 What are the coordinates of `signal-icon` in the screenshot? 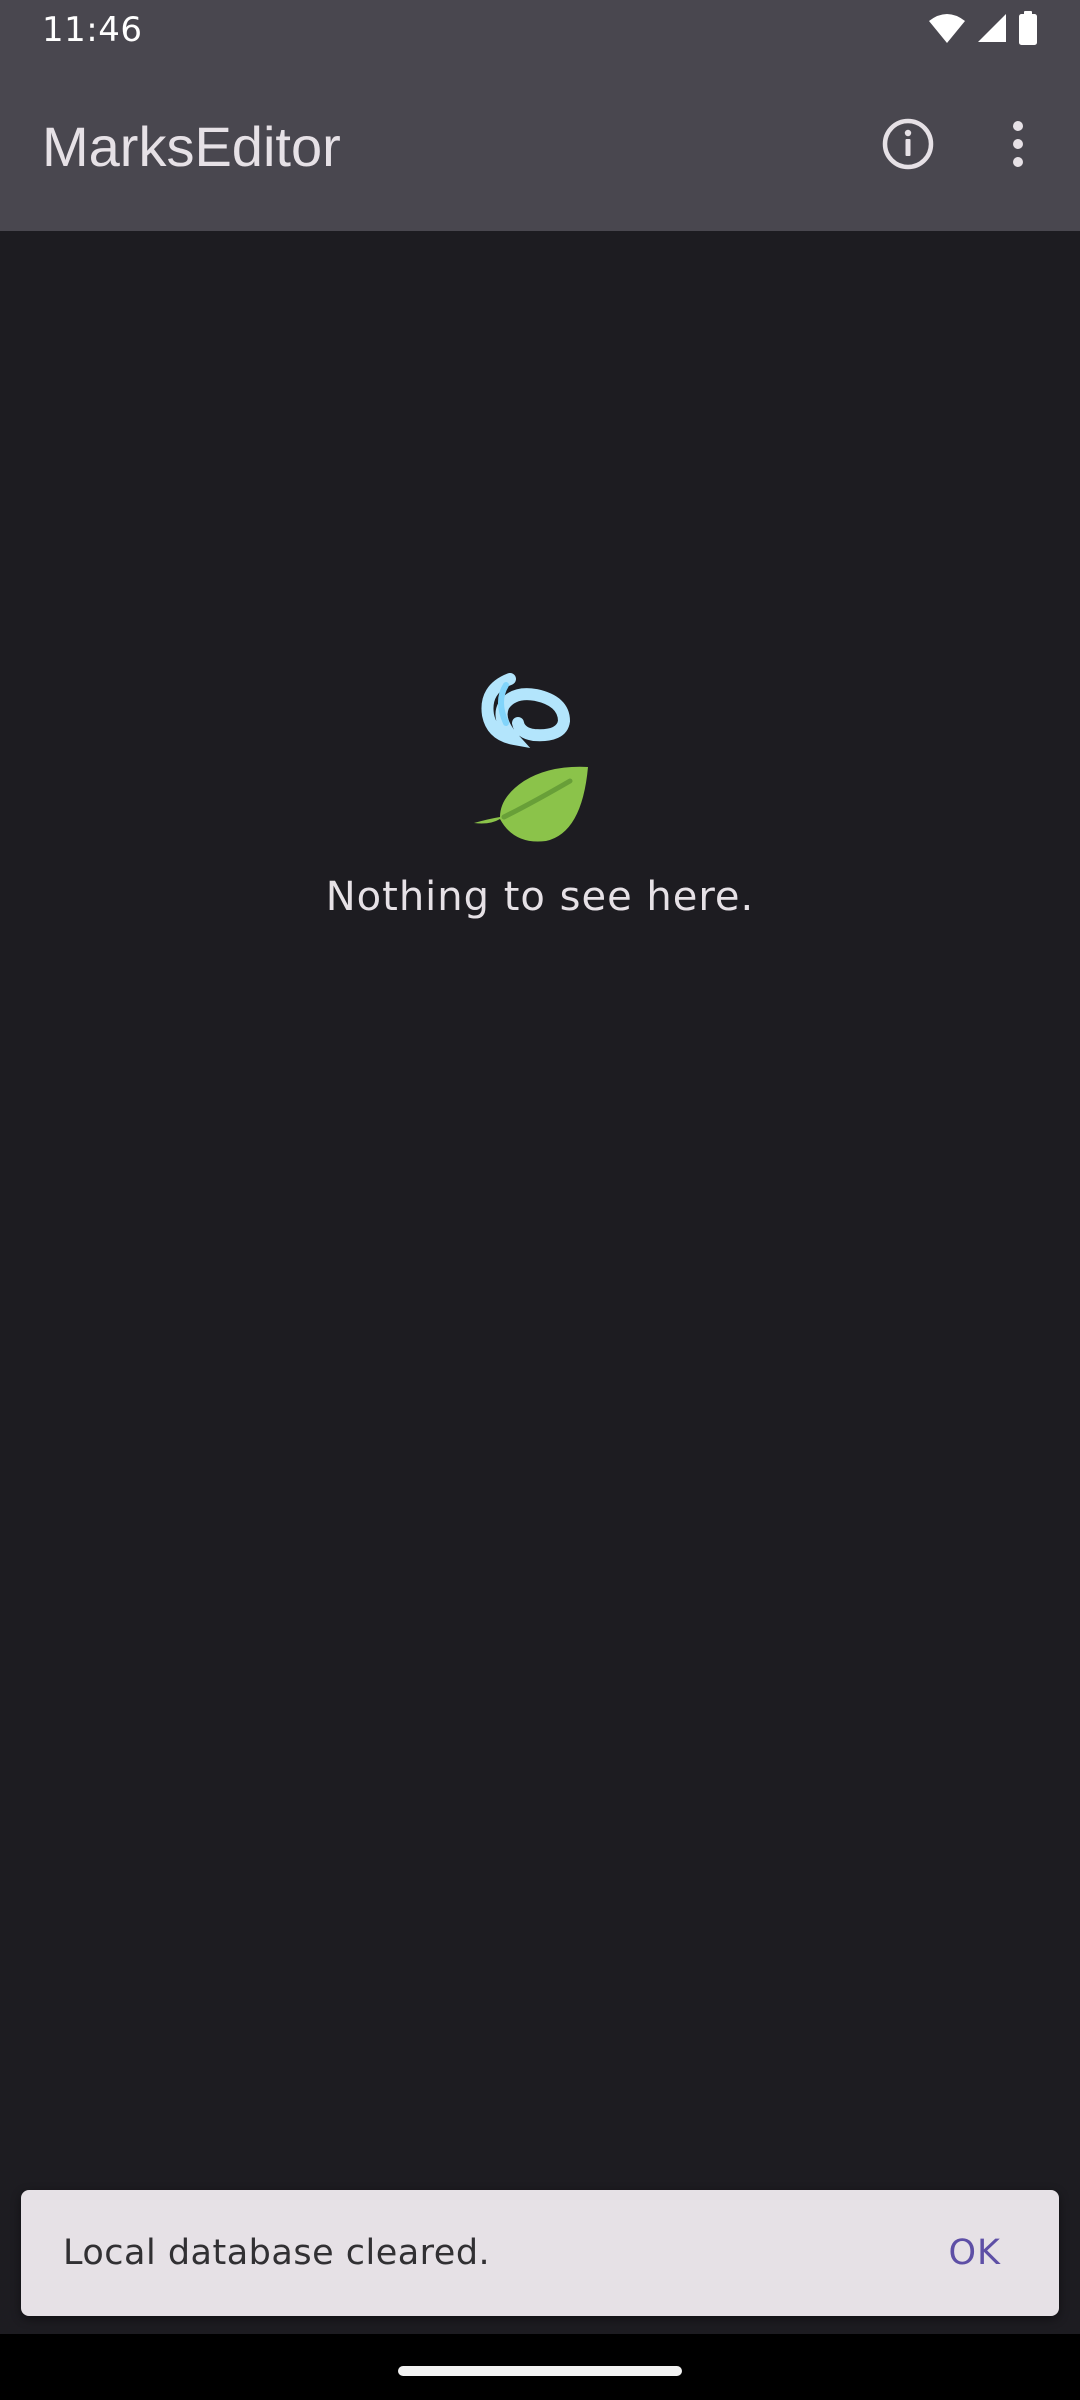 It's located at (992, 30).